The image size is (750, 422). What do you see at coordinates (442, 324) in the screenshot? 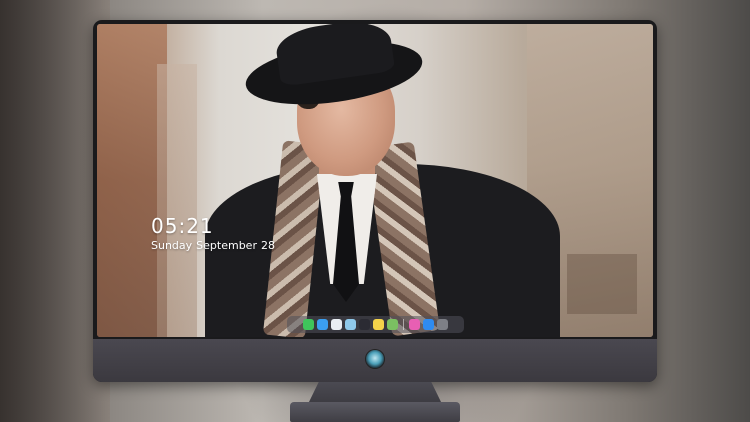
I see `camera-icon` at bounding box center [442, 324].